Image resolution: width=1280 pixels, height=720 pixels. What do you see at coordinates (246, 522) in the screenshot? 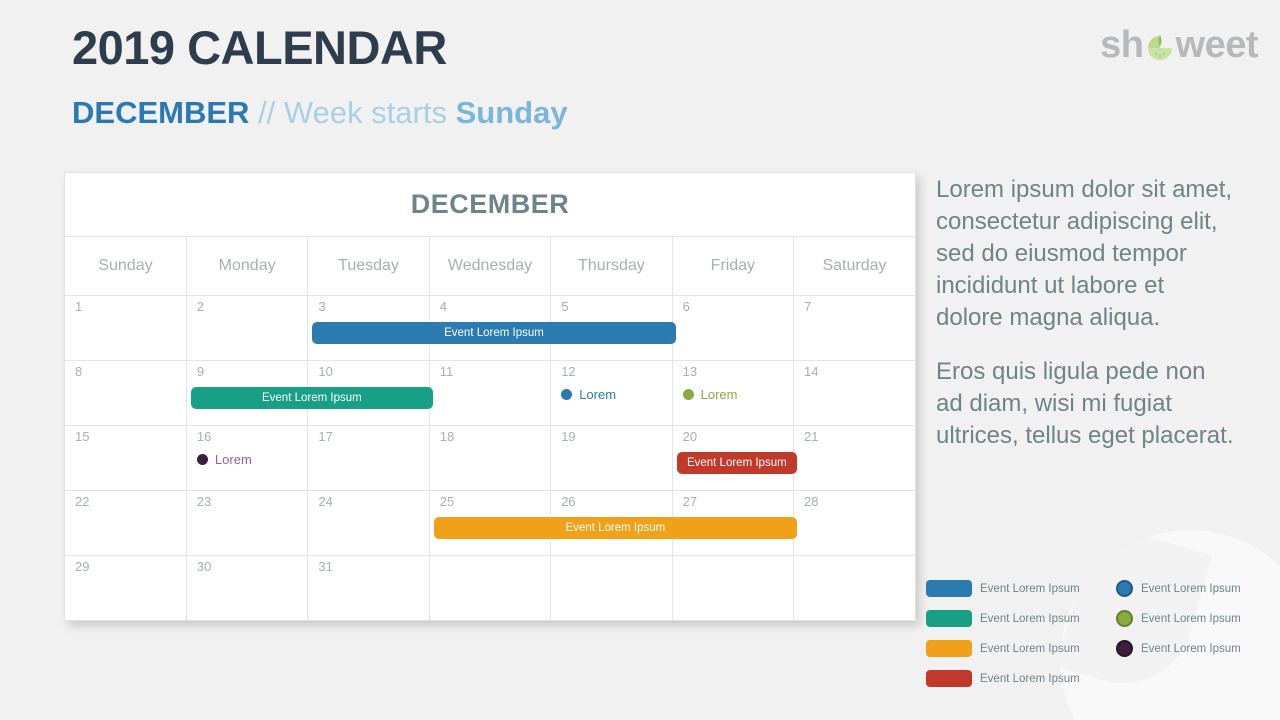
I see `calendar-day-cell-23: 23` at bounding box center [246, 522].